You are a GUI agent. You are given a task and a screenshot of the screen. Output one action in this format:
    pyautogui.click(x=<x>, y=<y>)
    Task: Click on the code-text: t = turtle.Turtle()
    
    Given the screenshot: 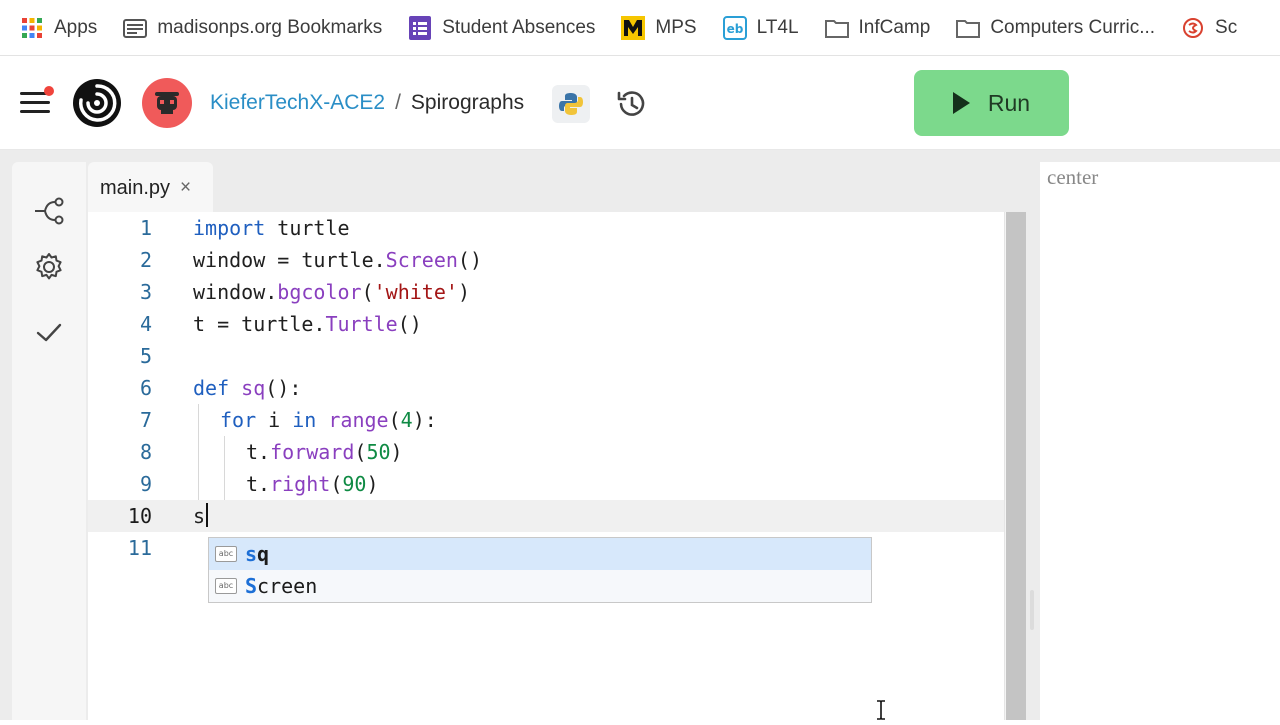 What is the action you would take?
    pyautogui.click(x=307, y=324)
    